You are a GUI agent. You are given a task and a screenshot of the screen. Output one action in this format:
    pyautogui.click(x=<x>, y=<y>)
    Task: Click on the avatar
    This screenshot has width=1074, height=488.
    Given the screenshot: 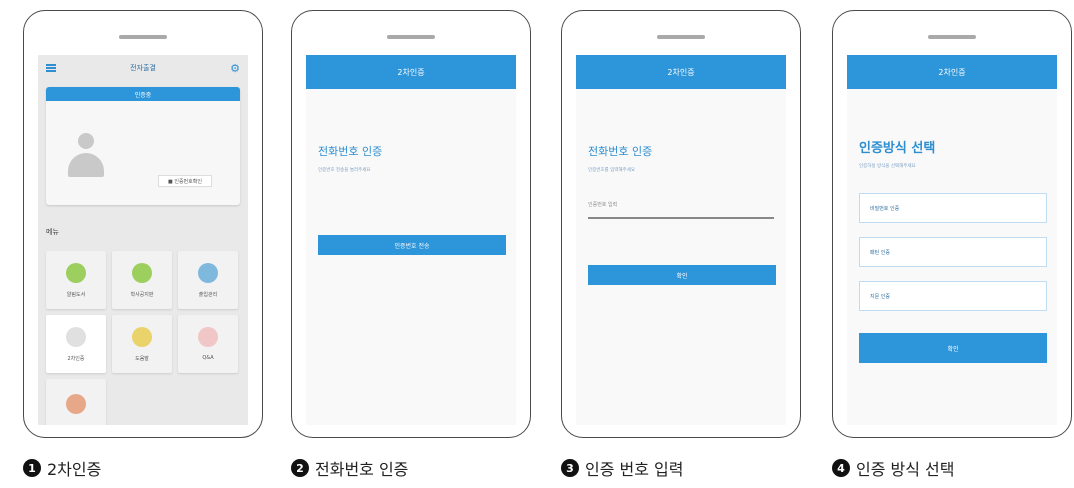 What is the action you would take?
    pyautogui.click(x=86, y=156)
    